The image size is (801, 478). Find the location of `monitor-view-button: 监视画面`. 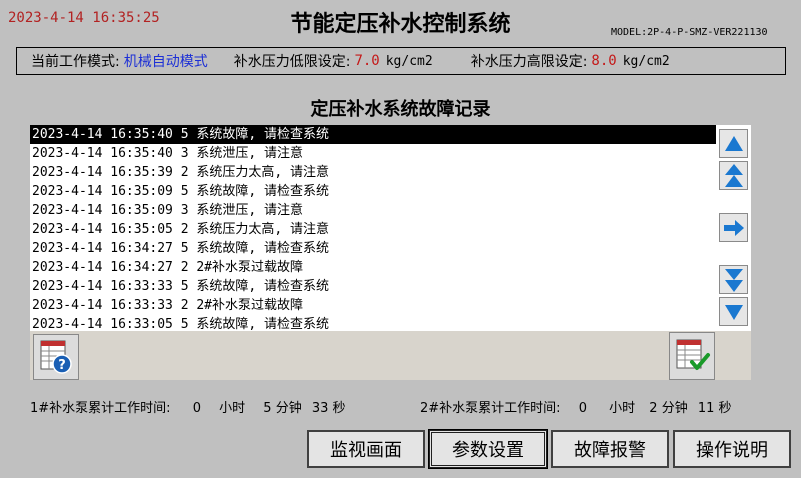

monitor-view-button: 监视画面 is located at coordinates (366, 449).